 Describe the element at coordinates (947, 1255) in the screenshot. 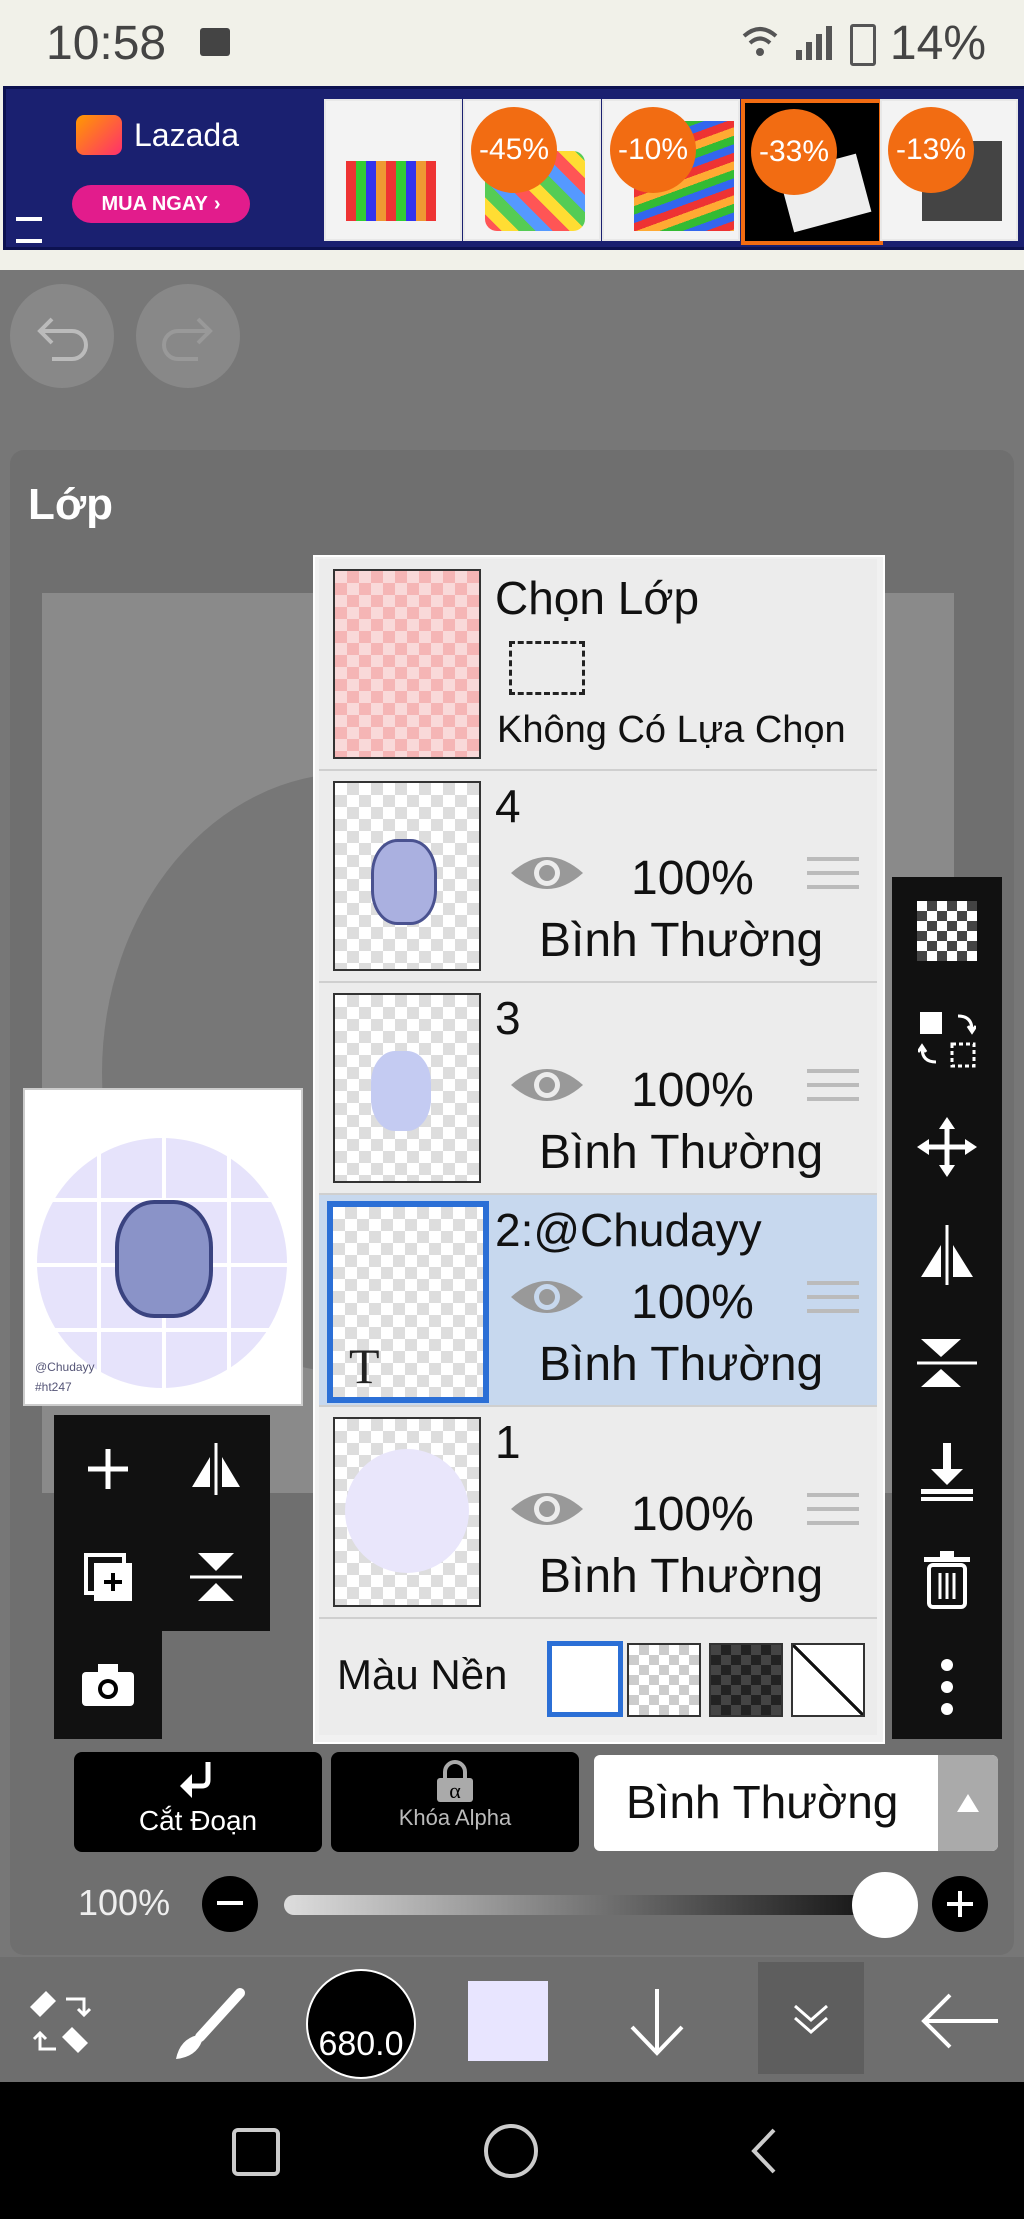

I see `flip-layer-horizontal-button` at that location.